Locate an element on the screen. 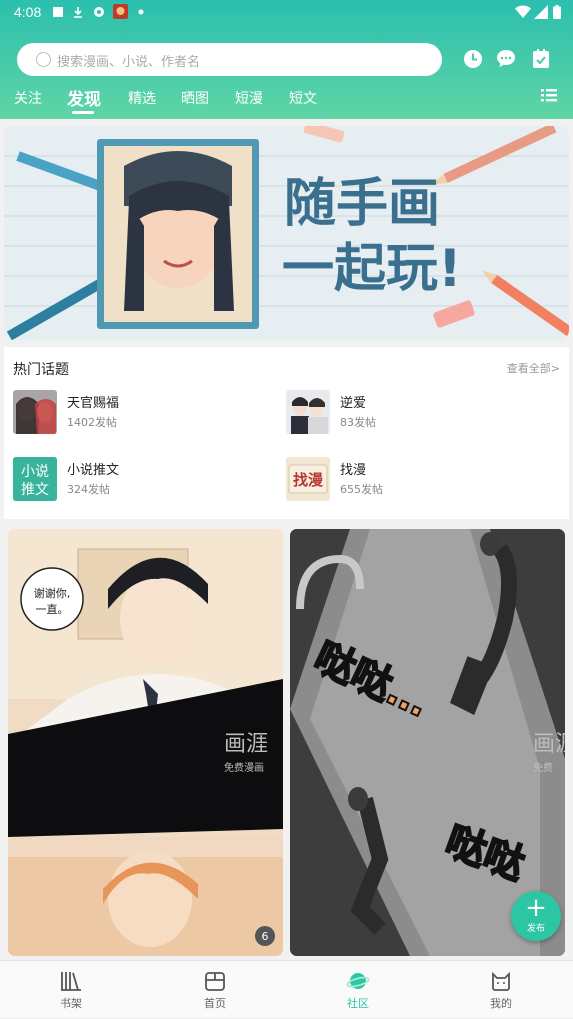 This screenshot has height=1019, width=573. topic-item: 天官赐福 1402发帖 is located at coordinates (143, 413).